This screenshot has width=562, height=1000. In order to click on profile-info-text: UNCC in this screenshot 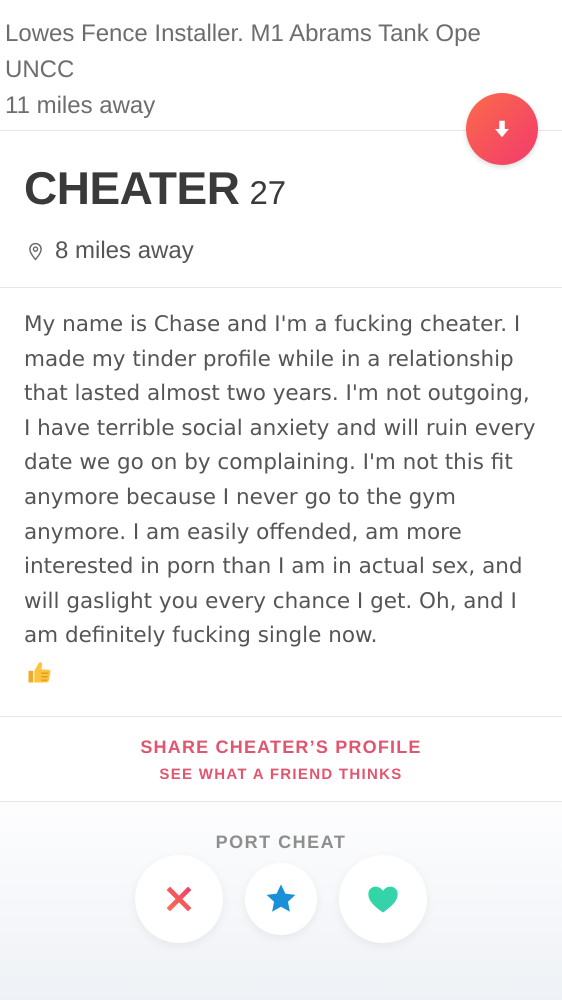, I will do `click(40, 70)`.